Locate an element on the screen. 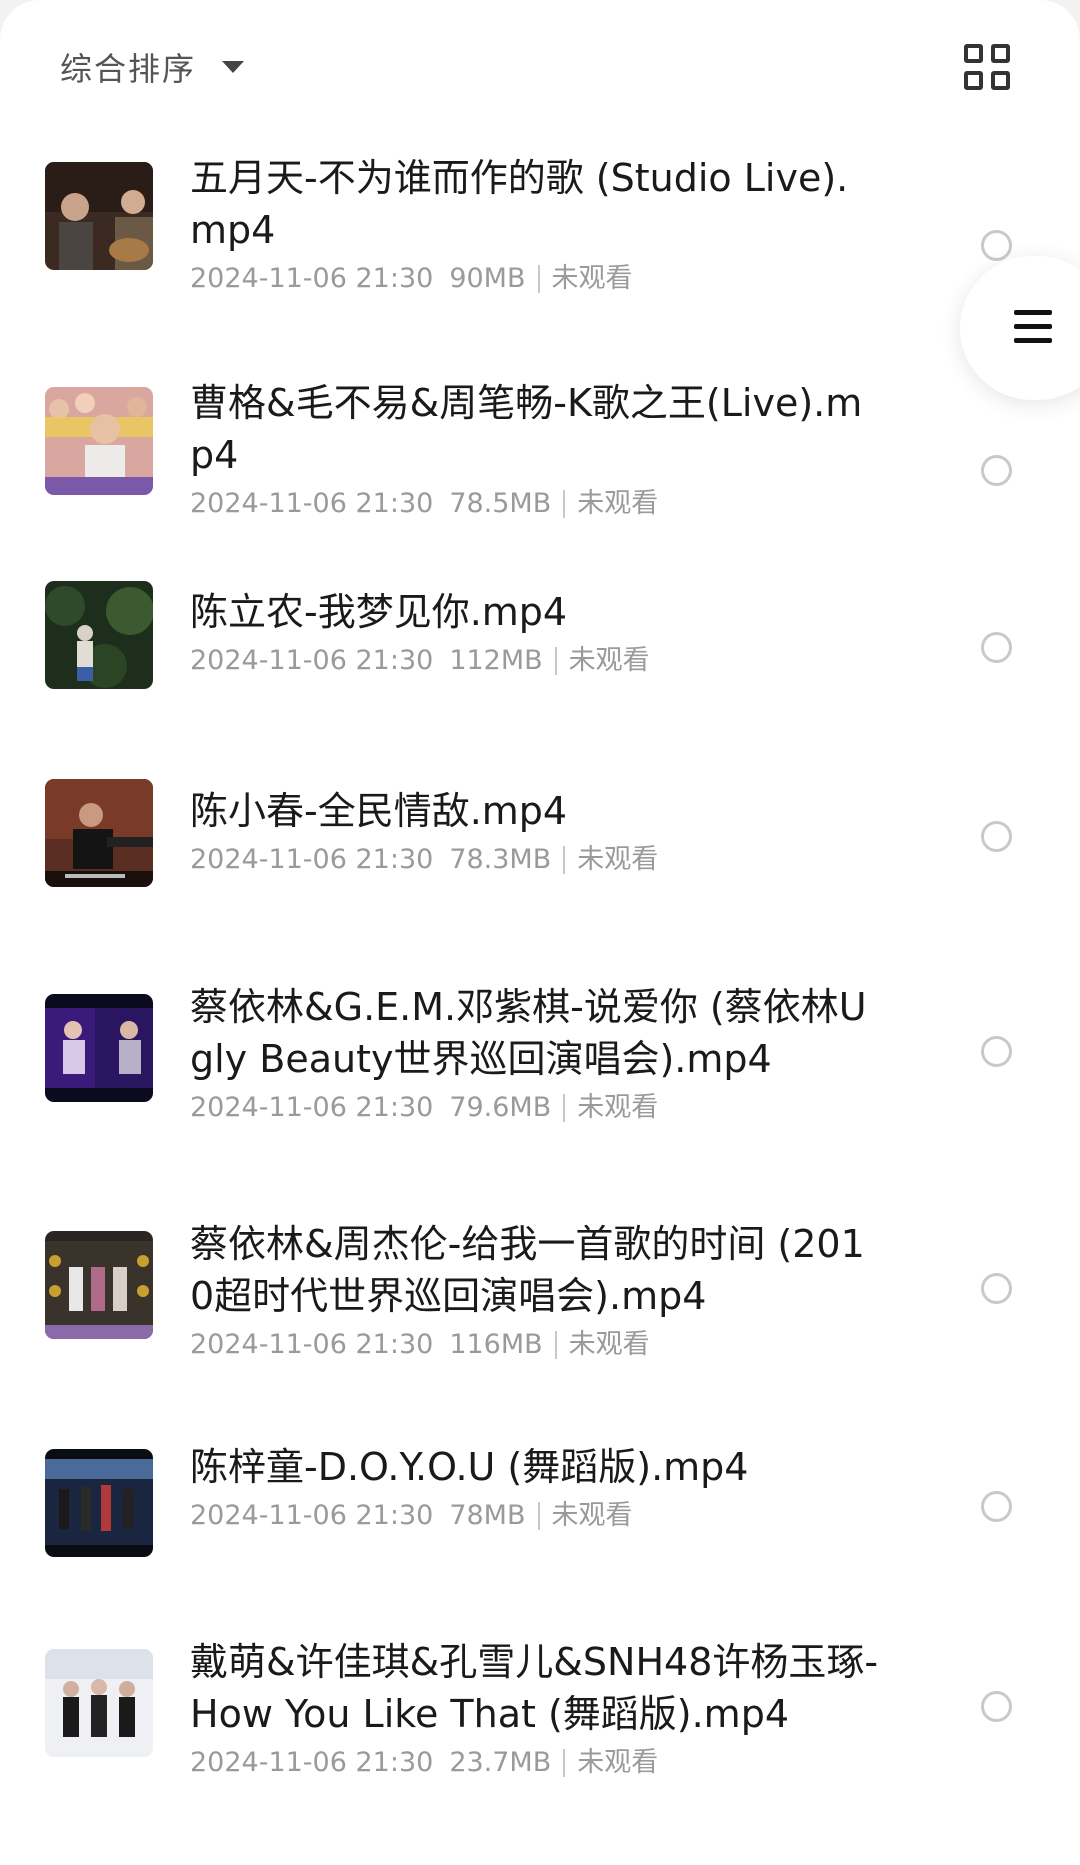 The image size is (1080, 1865). video-meta: 2024-11-06 21:30 79.6MB 未观看 is located at coordinates (535, 1108).